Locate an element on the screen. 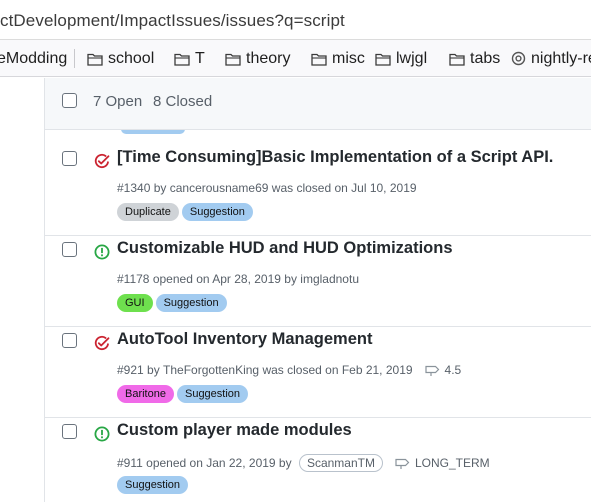 This screenshot has width=591, height=502. issue-labels: Suggestion is located at coordinates (154, 485).